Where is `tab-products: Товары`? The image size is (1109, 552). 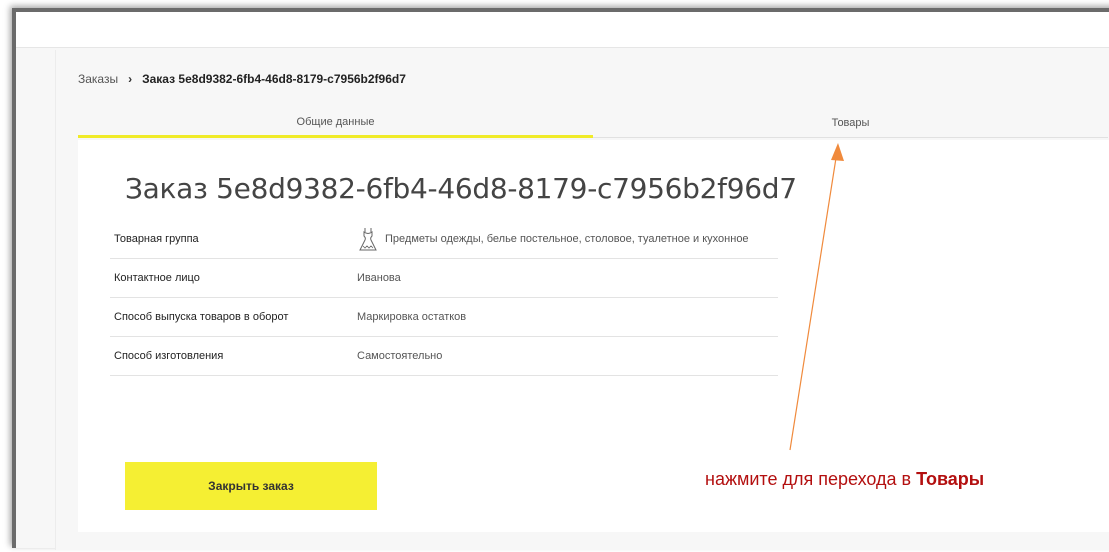
tab-products: Товары is located at coordinates (850, 123).